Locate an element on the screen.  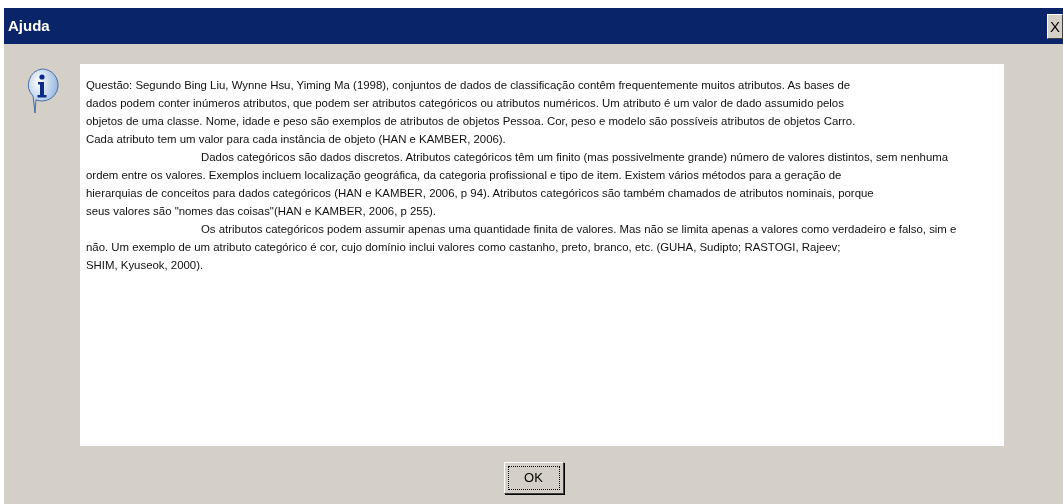
message-paragraph: Os atributos categóricos podem assumir apenas uma quantidade finita de valores. Mas não se limita apenas a valores como verdadeiro e falso, sim e não. Um exemplo de um atributo categórico é cor, cujo domínio inclui valores como castanho, preto, branco, etc. (GUHA, Sudipto; RASTOGI, Rajeev; SHIM, Kyuseok, 2000). is located at coordinates (522, 247).